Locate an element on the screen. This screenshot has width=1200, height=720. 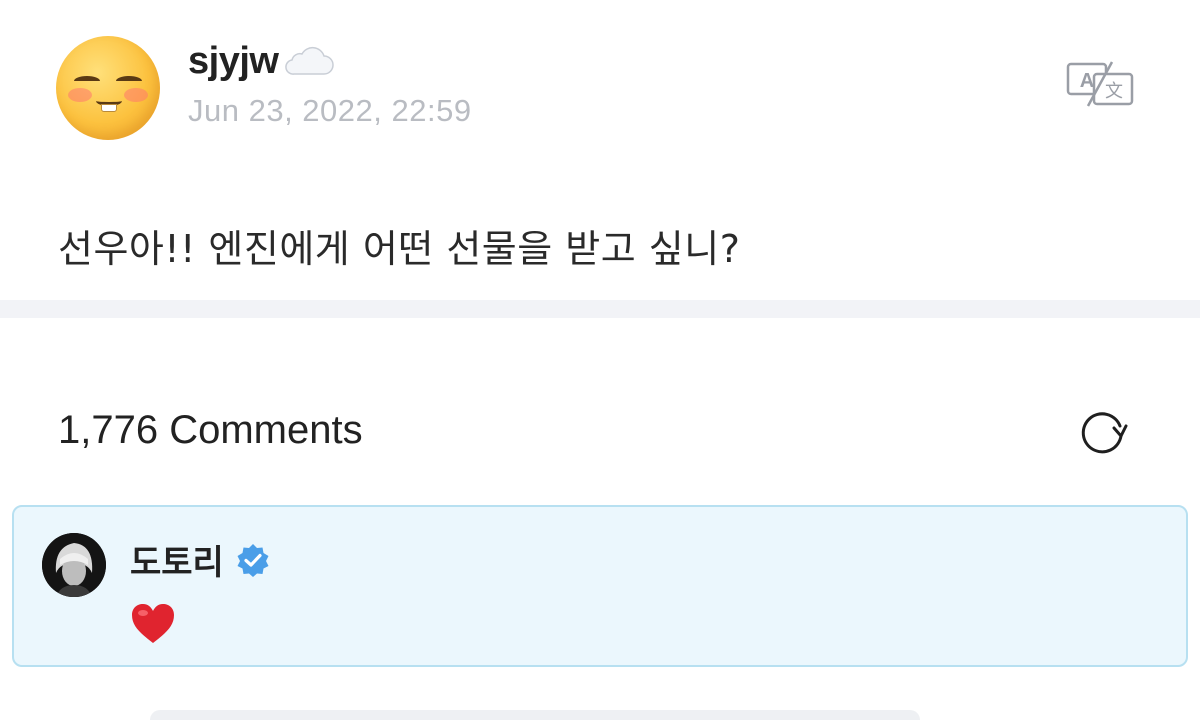
svg-text: 文 is located at coordinates (1114, 91).